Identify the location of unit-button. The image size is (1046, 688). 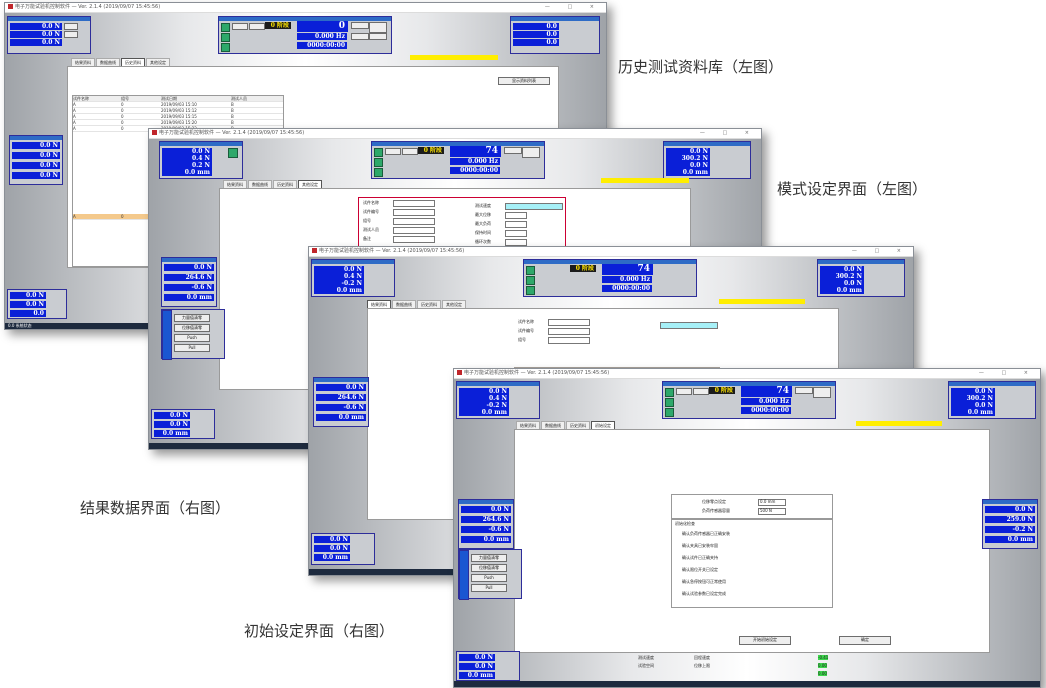
(71, 34).